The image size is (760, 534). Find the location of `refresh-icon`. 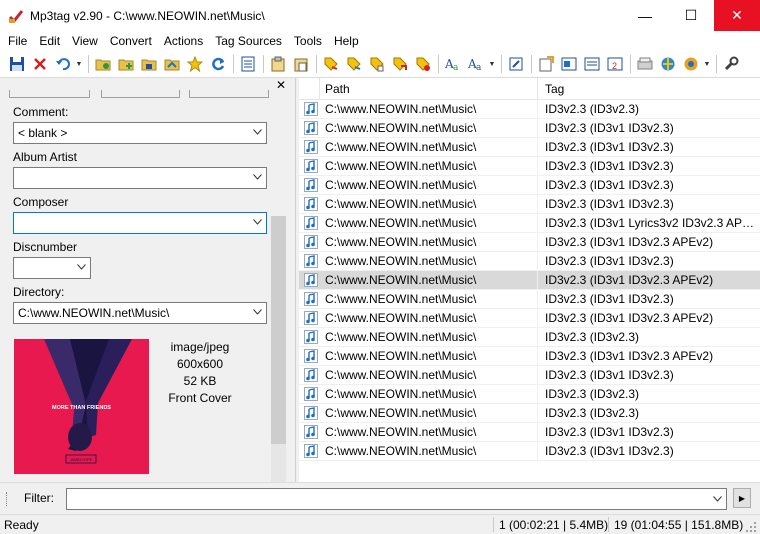

refresh-icon is located at coordinates (218, 64).